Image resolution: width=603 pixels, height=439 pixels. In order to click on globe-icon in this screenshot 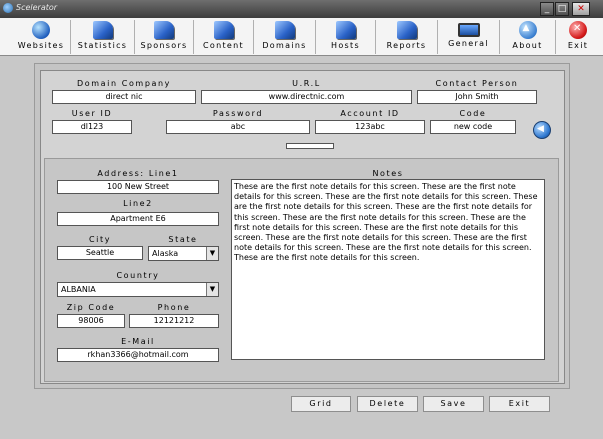, I will do `click(41, 30)`.